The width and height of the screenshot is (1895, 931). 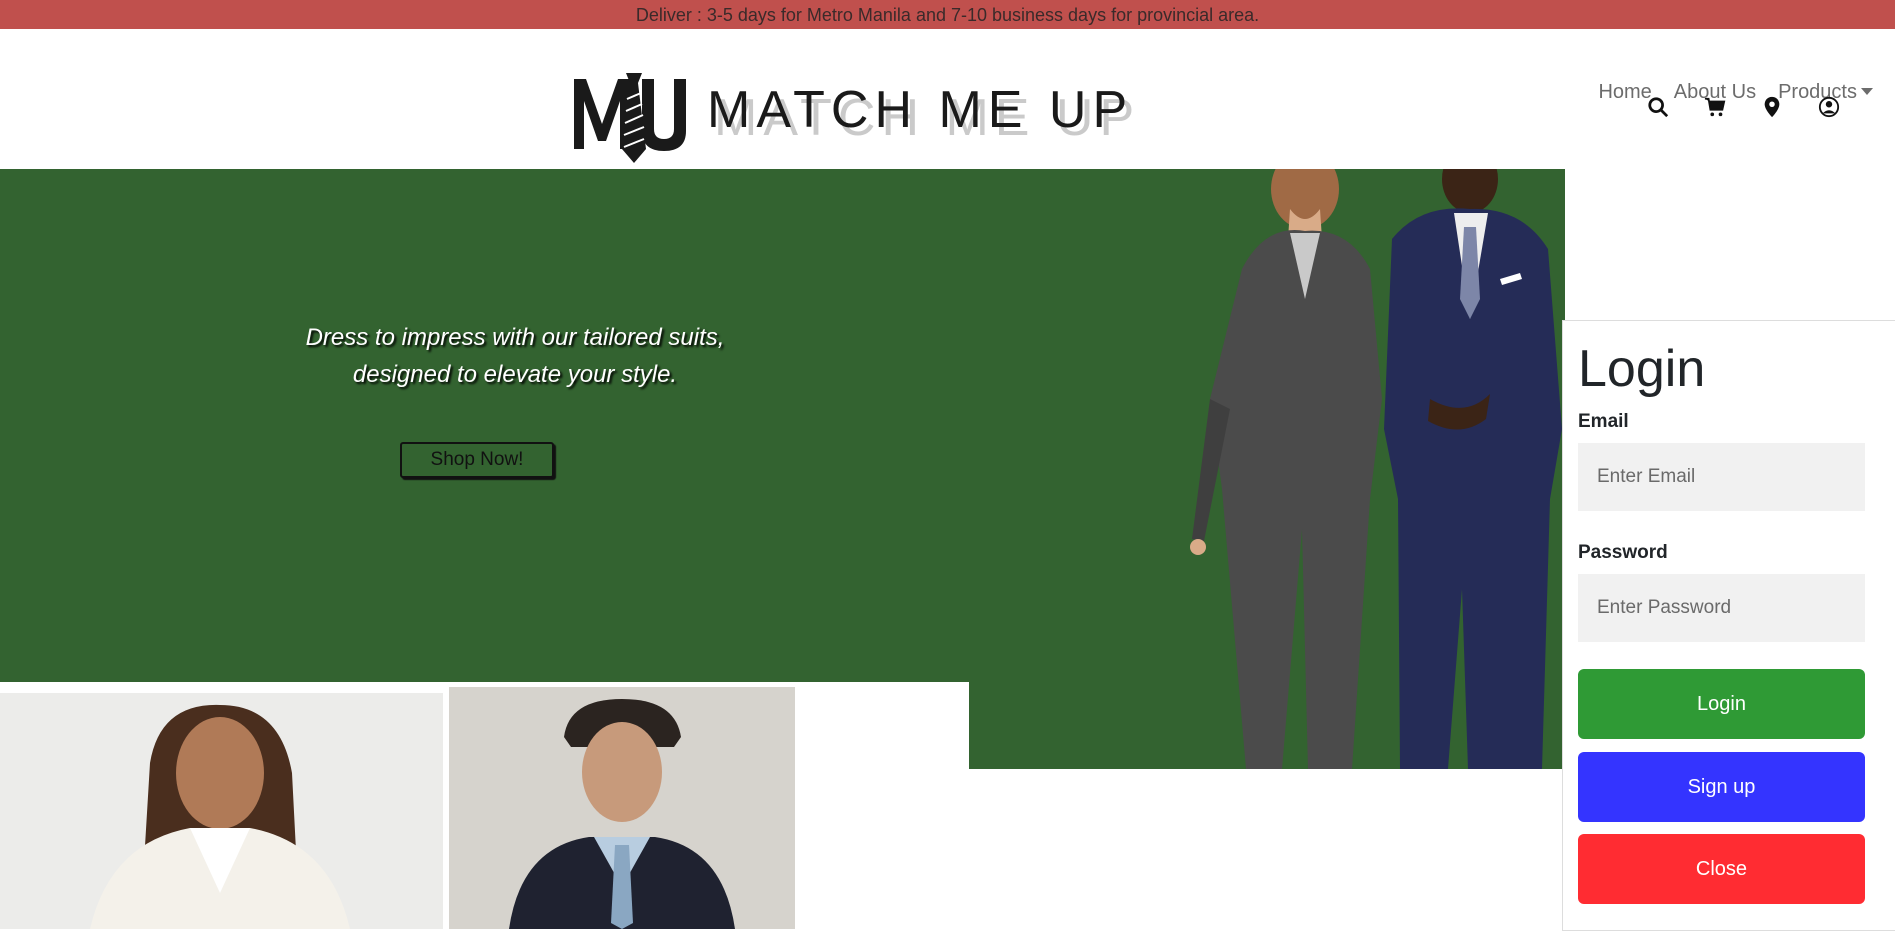 I want to click on location-icon, so click(x=1773, y=108).